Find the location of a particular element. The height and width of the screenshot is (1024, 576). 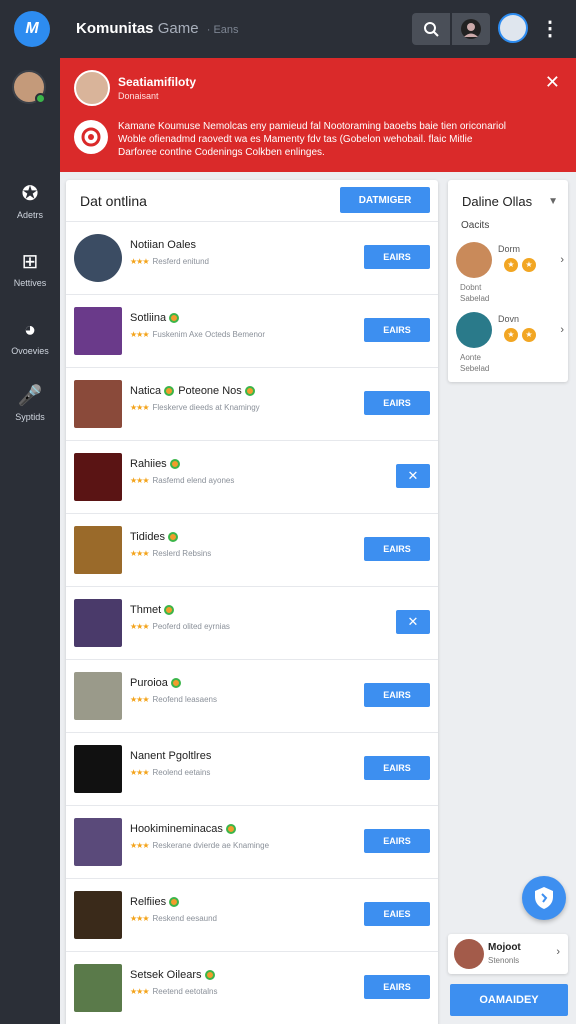

list-item: Relfiies ★★★ Reskend eesaund EAIES is located at coordinates (252, 915).